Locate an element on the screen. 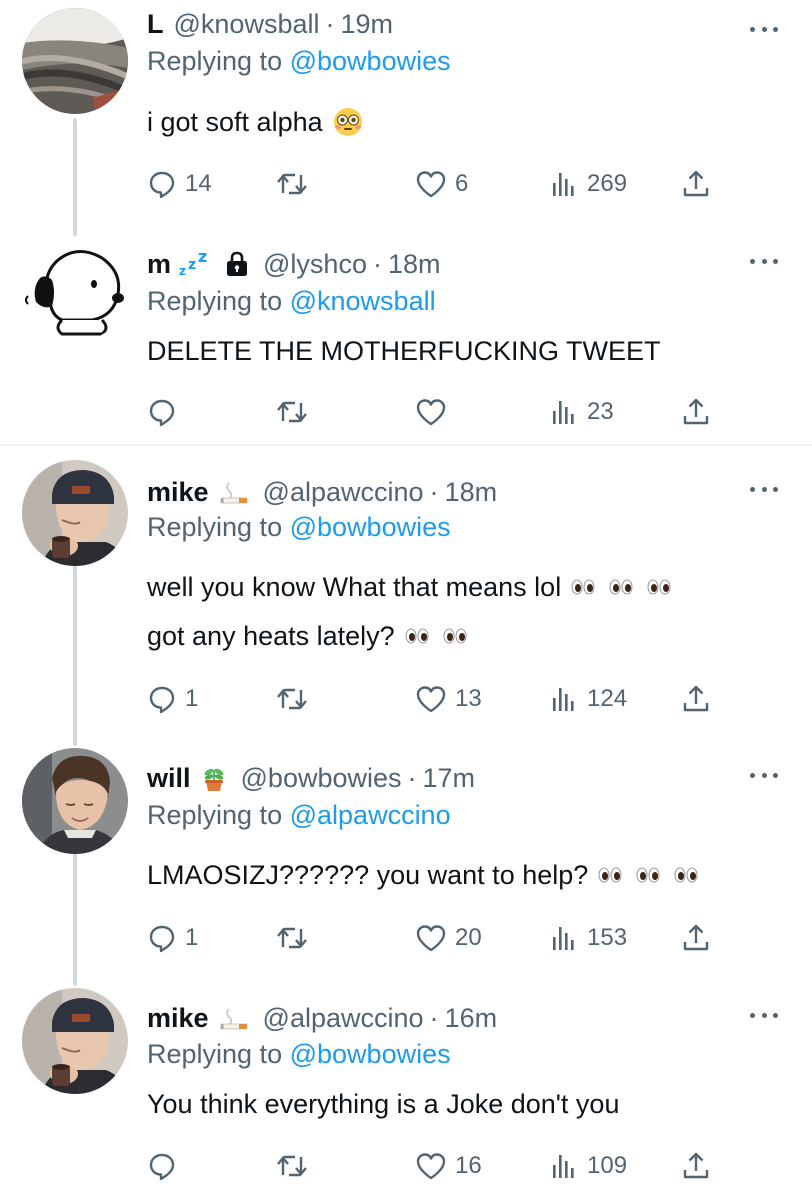 The width and height of the screenshot is (812, 1200). view-count: 23 is located at coordinates (600, 411).